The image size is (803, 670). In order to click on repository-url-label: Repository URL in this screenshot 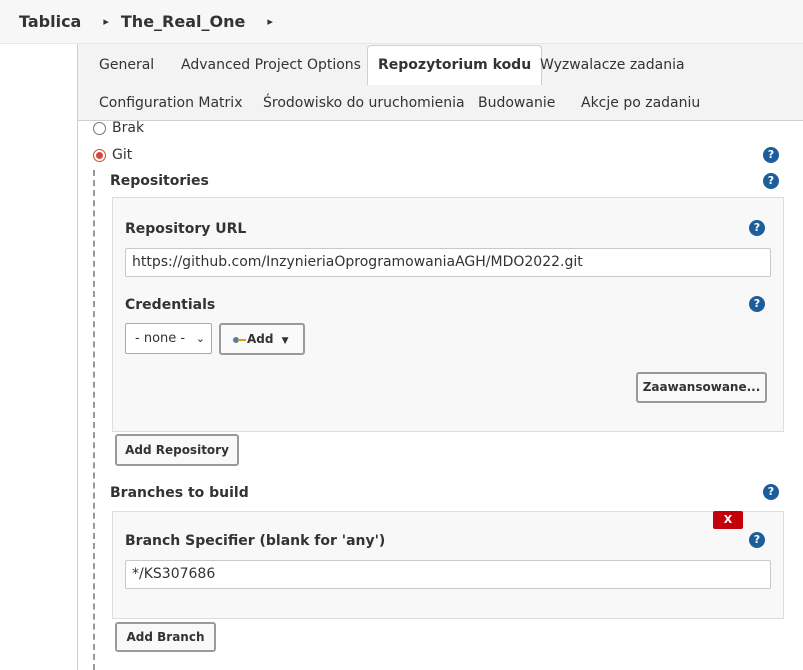, I will do `click(186, 229)`.